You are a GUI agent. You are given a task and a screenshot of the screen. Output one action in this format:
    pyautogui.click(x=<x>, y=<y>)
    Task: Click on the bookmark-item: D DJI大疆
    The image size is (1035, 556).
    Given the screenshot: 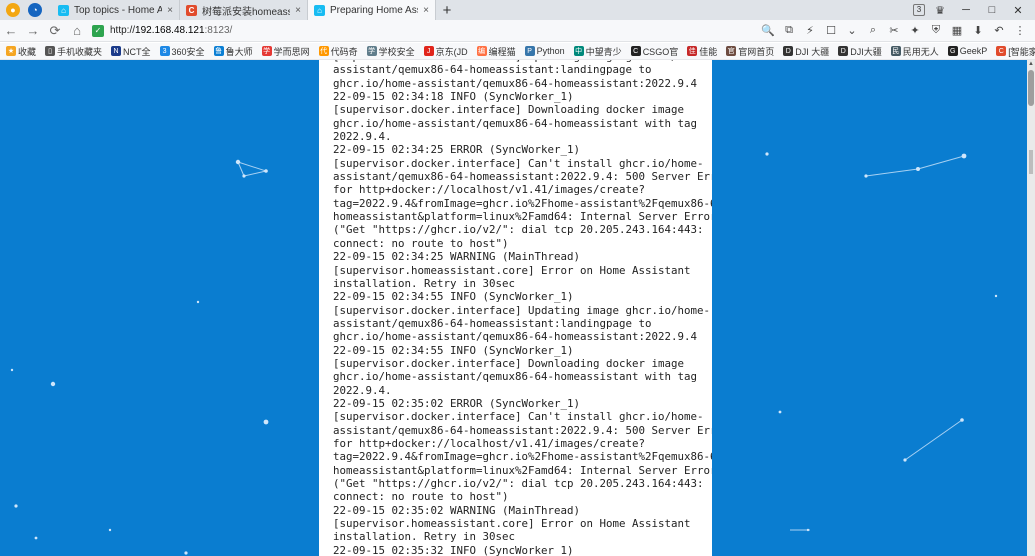 What is the action you would take?
    pyautogui.click(x=860, y=51)
    